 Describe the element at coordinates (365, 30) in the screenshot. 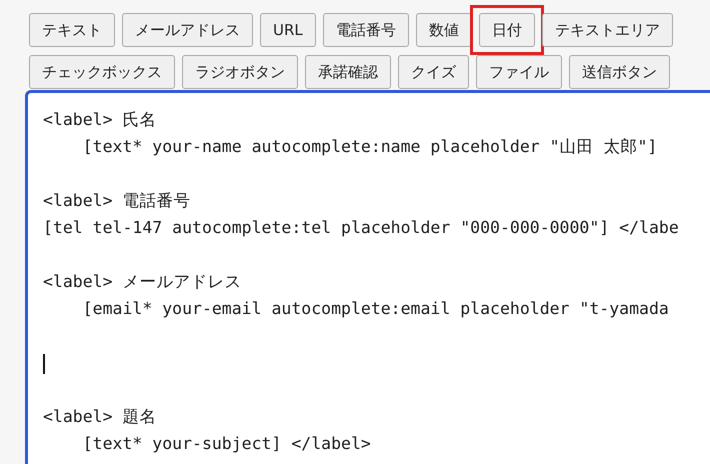

I see `tag-button: 電話番号` at that location.